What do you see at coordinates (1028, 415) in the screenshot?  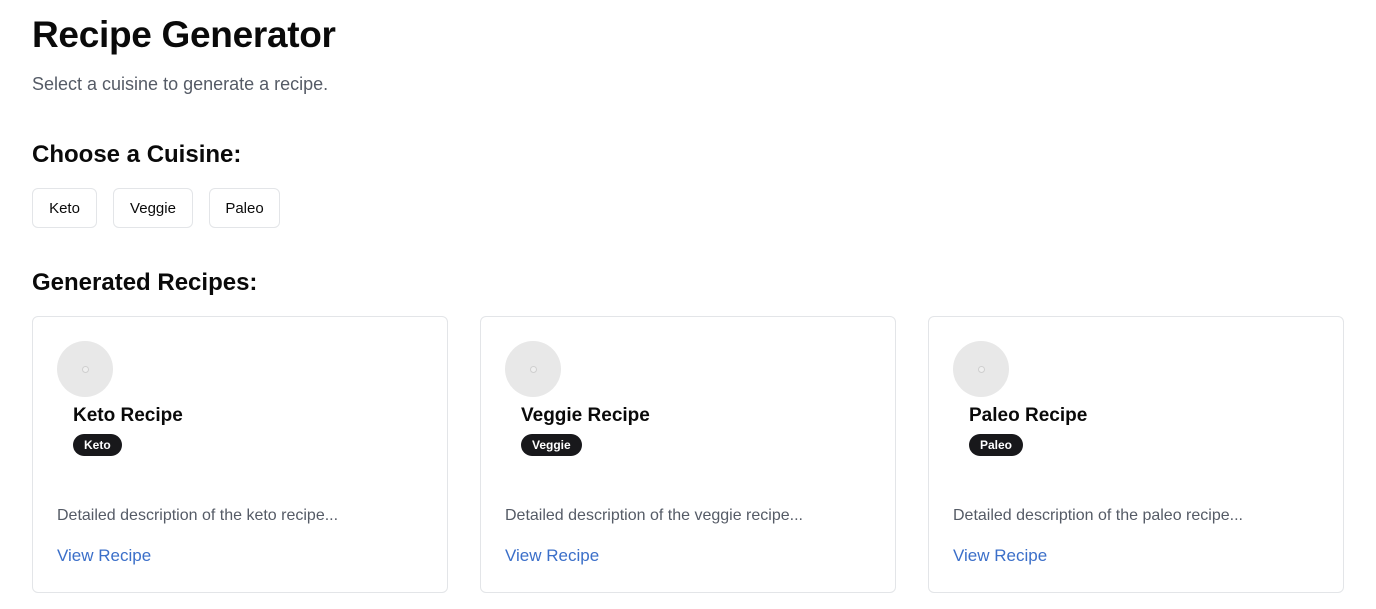 I see `recipe-card-title: Paleo Recipe` at bounding box center [1028, 415].